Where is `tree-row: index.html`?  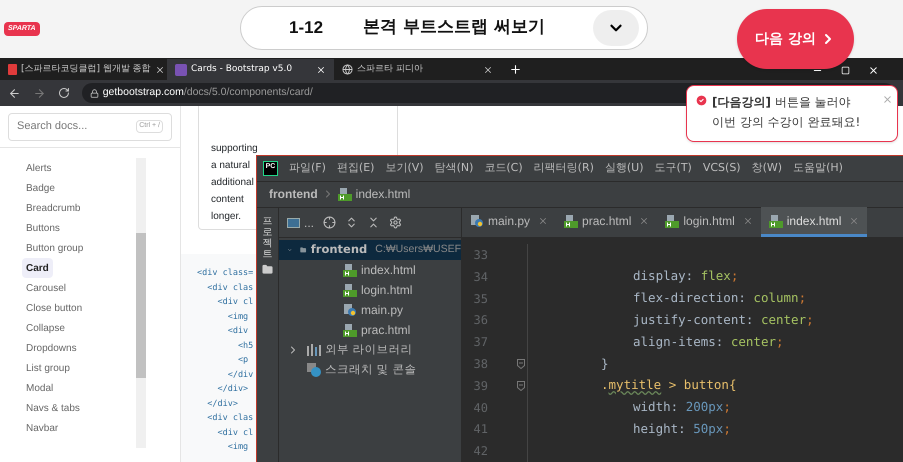
tree-row: index.html is located at coordinates (370, 270).